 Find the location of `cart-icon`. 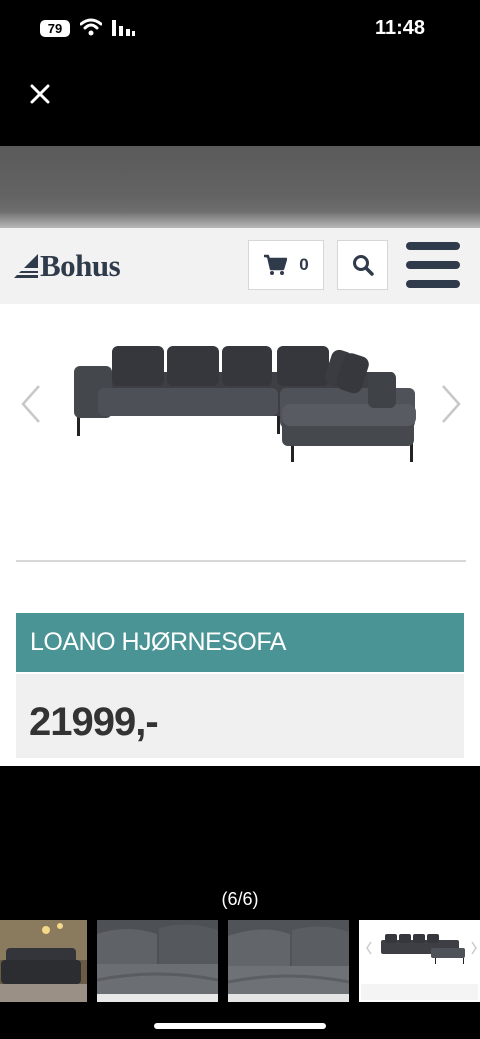

cart-icon is located at coordinates (276, 264).